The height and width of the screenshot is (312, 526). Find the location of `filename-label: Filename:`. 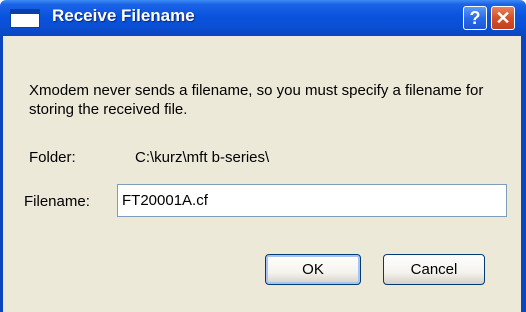

filename-label: Filename: is located at coordinates (57, 201).